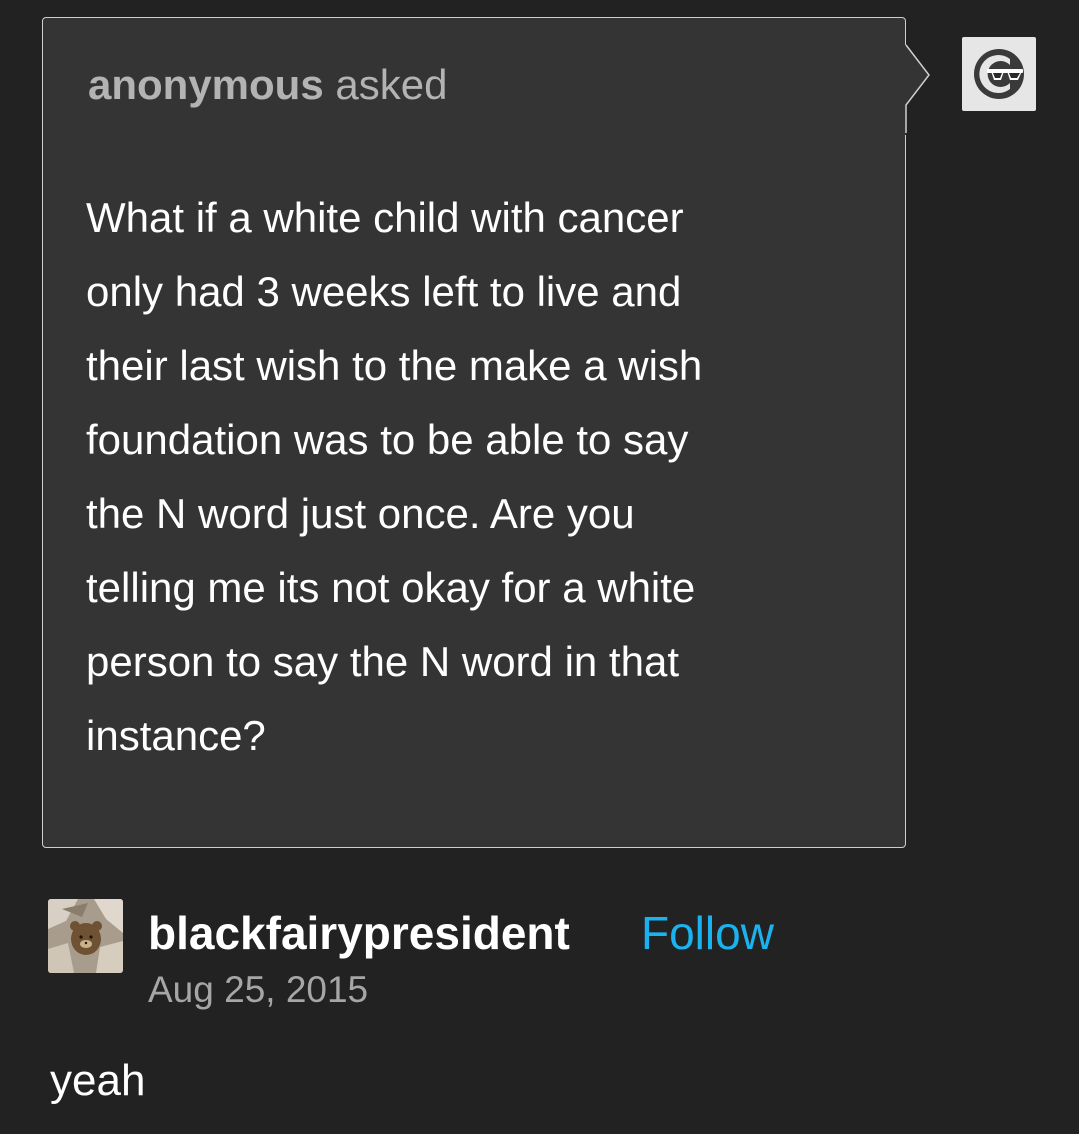 The width and height of the screenshot is (1079, 1134). Describe the element at coordinates (258, 990) in the screenshot. I see `post-date: Aug 25, 2015` at that location.